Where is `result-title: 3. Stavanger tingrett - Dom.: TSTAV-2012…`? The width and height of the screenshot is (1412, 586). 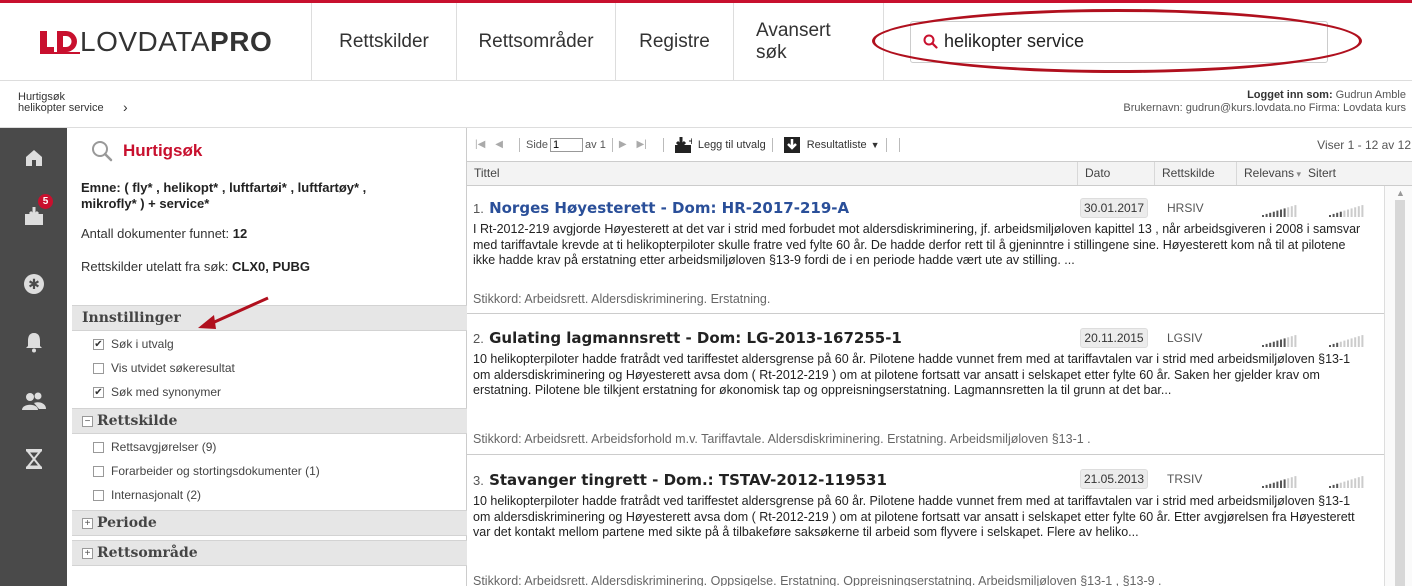
result-title: 3. Stavanger tingrett - Dom.: TSTAV-2012… is located at coordinates (680, 480).